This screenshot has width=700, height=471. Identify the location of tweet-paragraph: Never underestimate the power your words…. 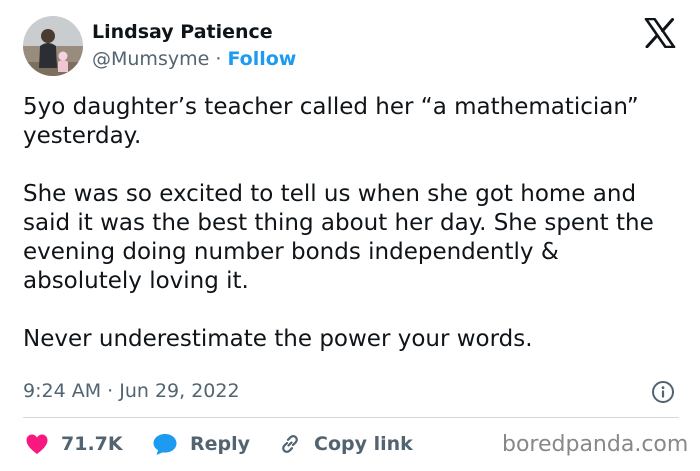
(278, 339).